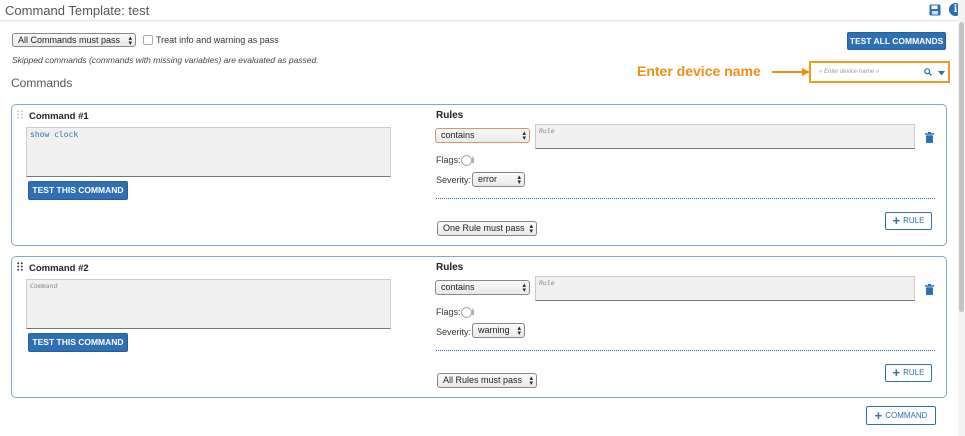 The height and width of the screenshot is (436, 965). What do you see at coordinates (54, 134) in the screenshot?
I see `command-value: show clock` at bounding box center [54, 134].